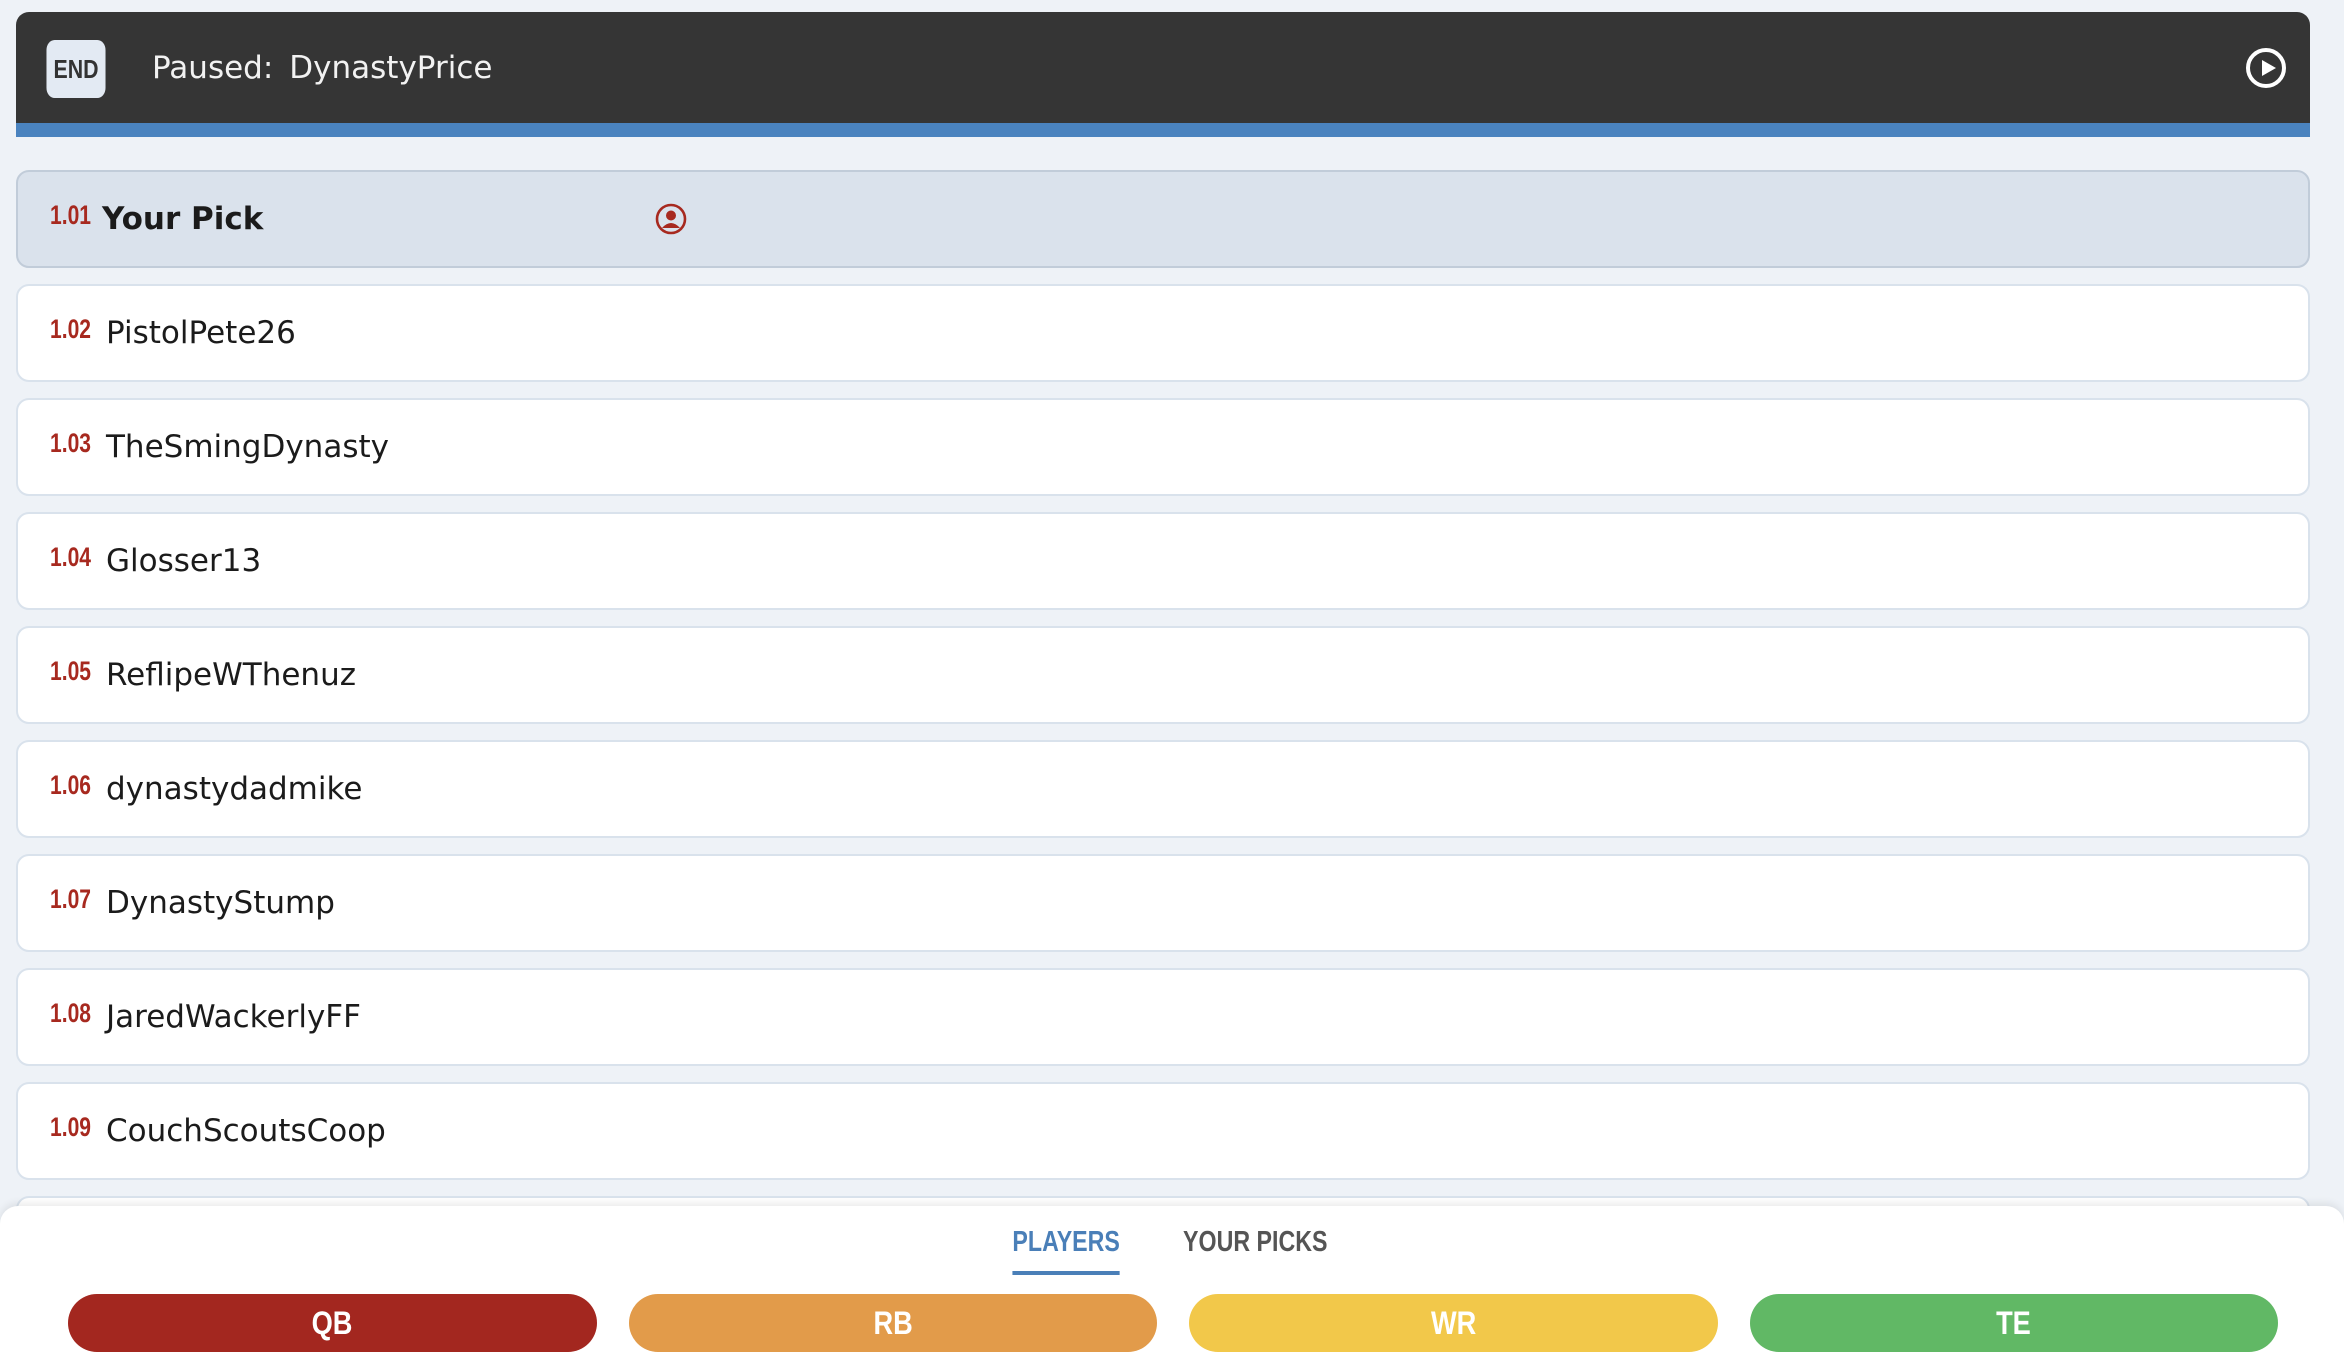  Describe the element at coordinates (1172, 1250) in the screenshot. I see `tab-bar: PLAYERS YOUR PICKS` at that location.